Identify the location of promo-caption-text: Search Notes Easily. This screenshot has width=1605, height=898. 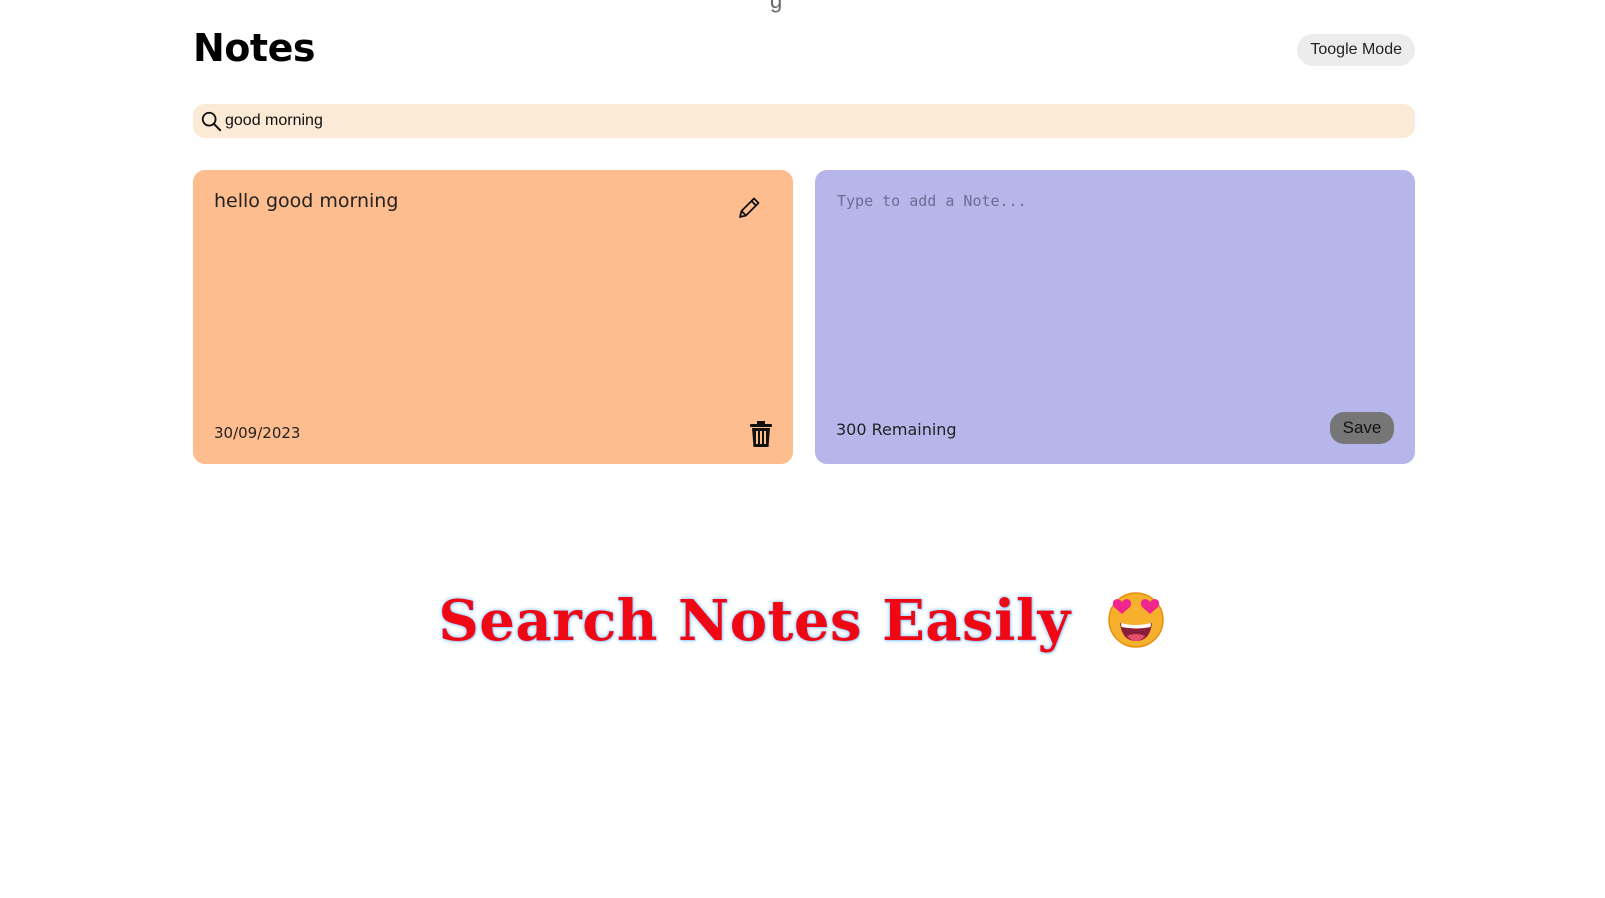
(754, 621).